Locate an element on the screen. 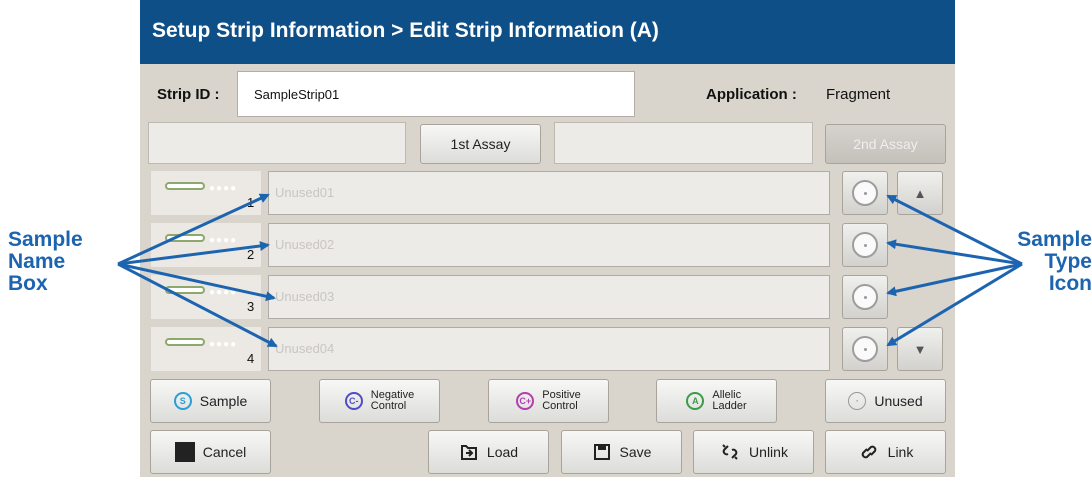 Image resolution: width=1092 pixels, height=477 pixels. left-arrows is located at coordinates (197, 270).